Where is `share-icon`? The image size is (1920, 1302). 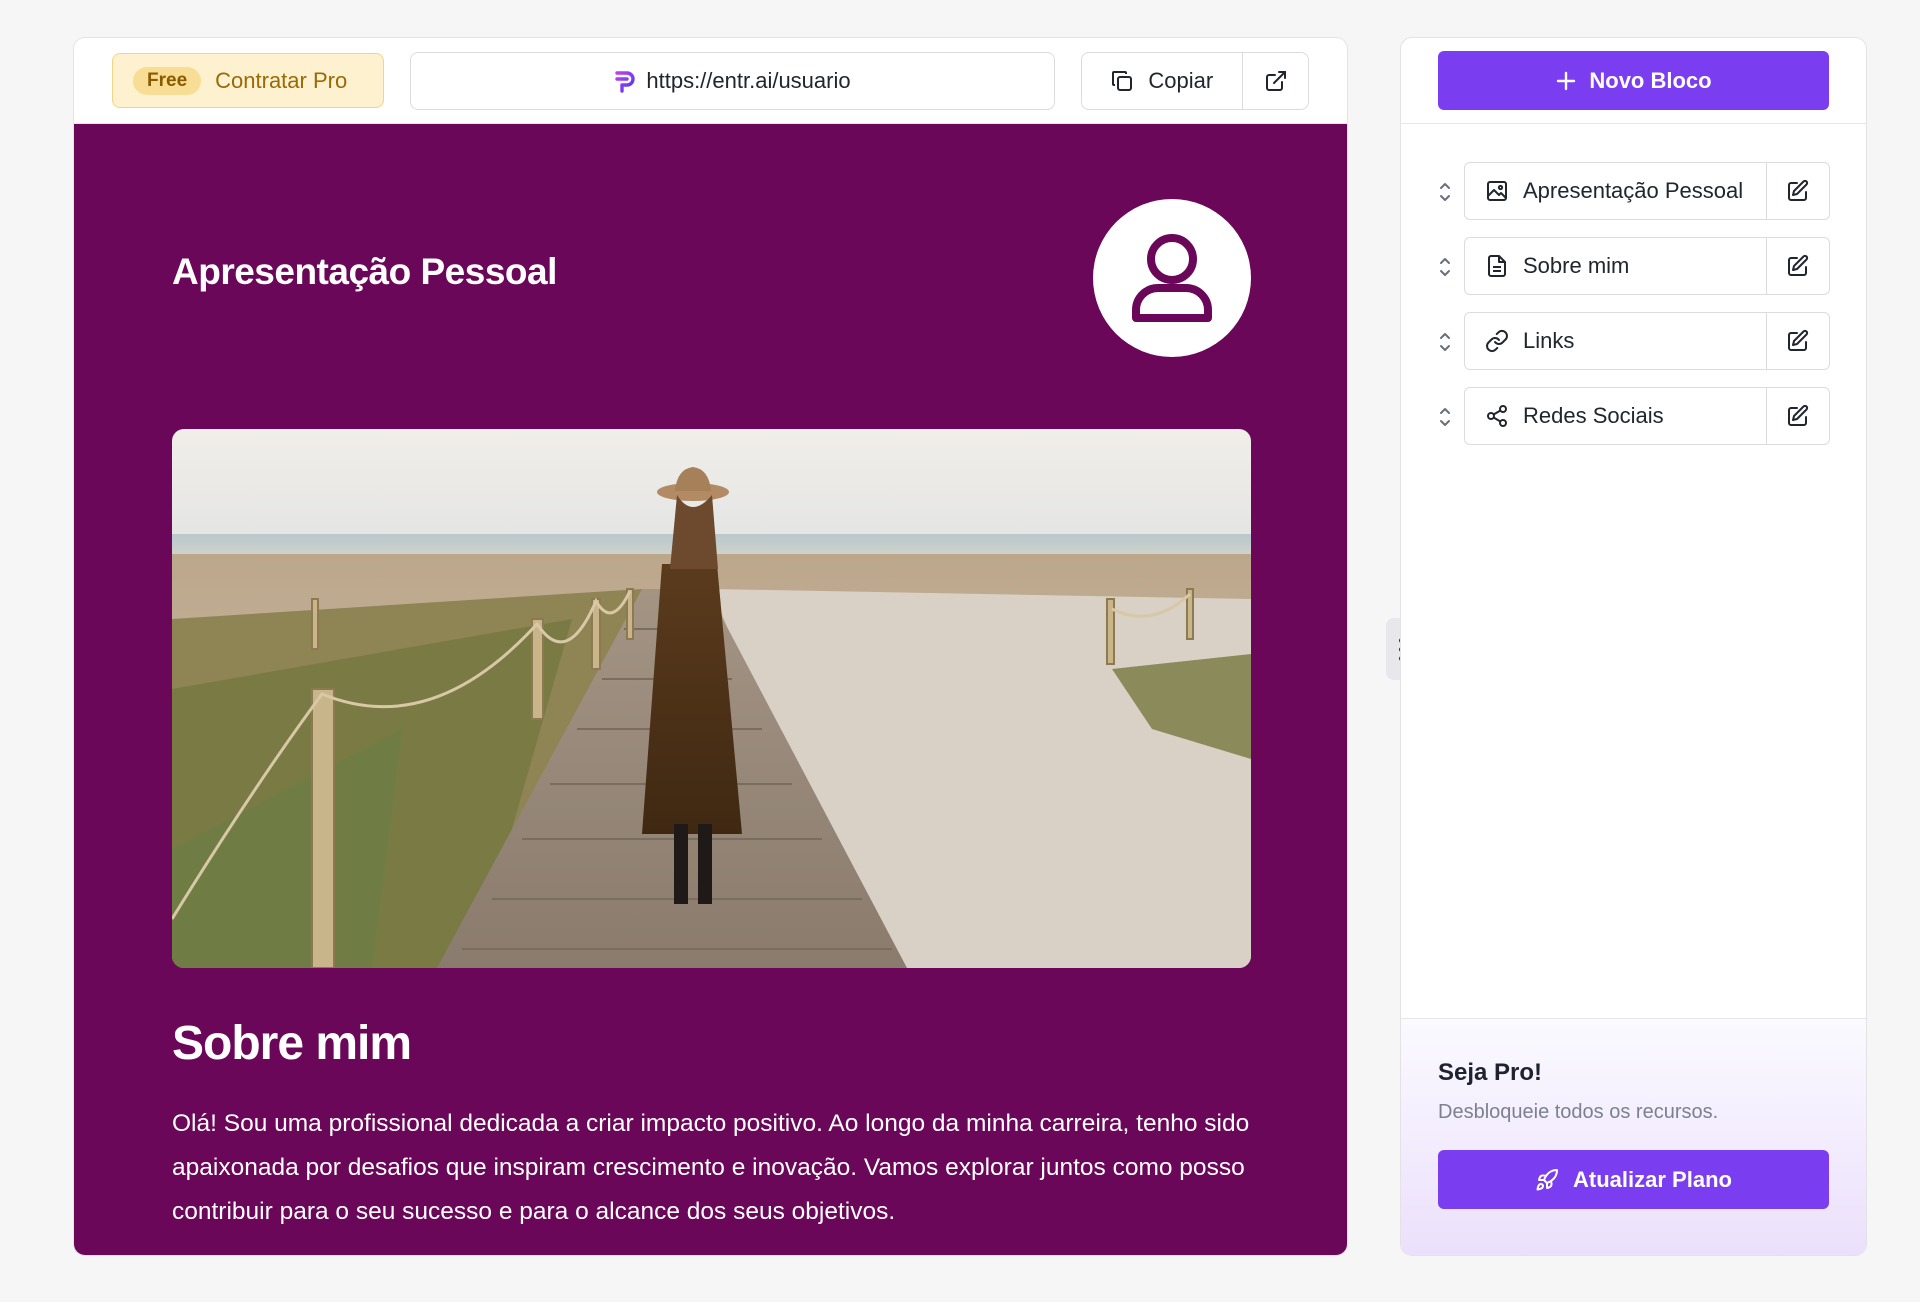
share-icon is located at coordinates (1497, 416).